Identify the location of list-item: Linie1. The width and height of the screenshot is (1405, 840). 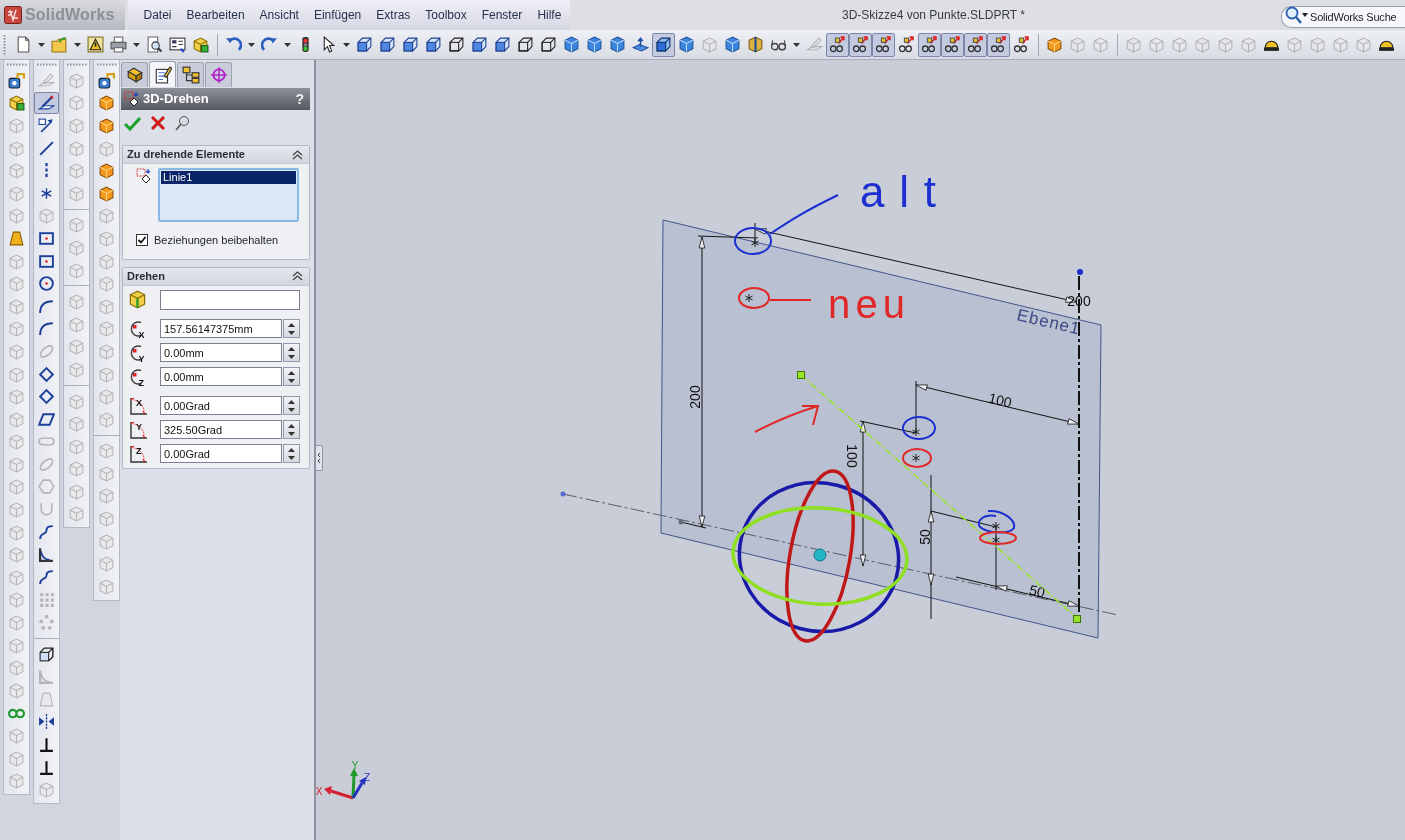
(228, 177).